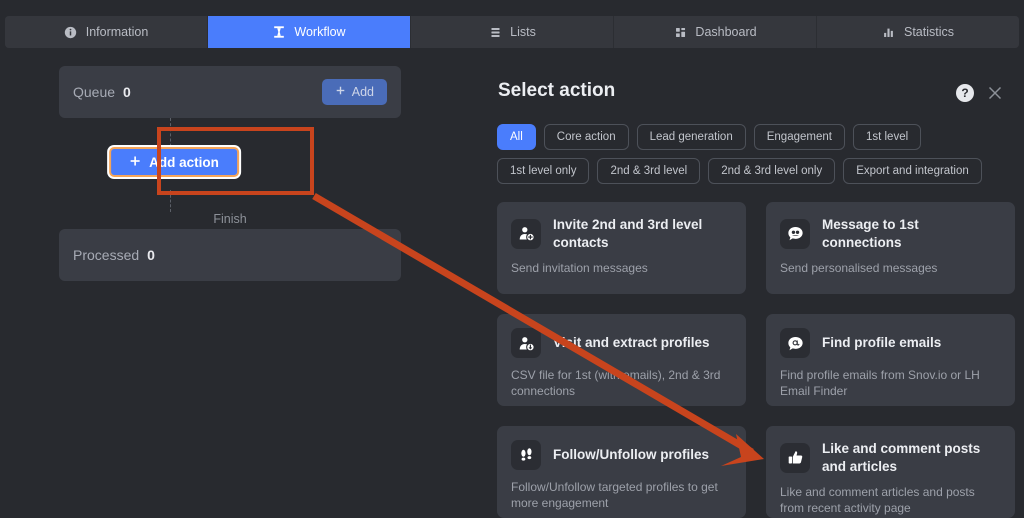 The height and width of the screenshot is (518, 1024). What do you see at coordinates (320, 32) in the screenshot?
I see `tab-workflow-label: Workflow` at bounding box center [320, 32].